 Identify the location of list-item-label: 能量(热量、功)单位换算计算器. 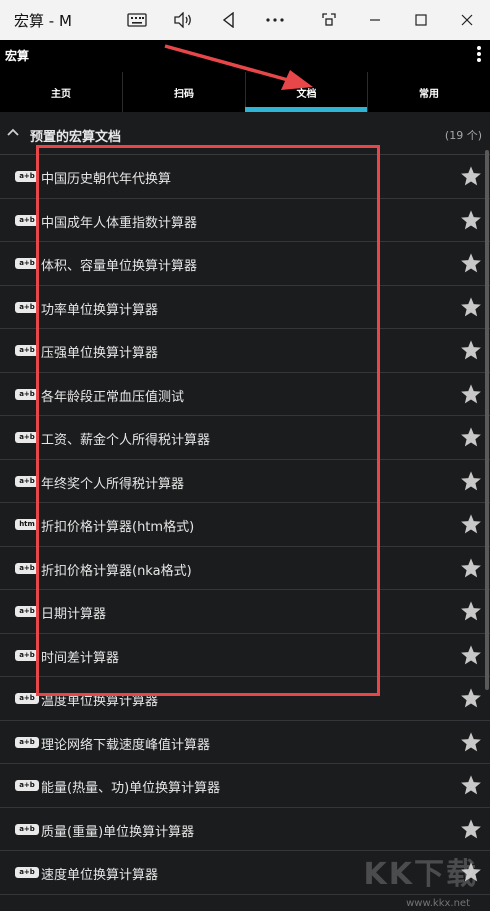
(131, 788).